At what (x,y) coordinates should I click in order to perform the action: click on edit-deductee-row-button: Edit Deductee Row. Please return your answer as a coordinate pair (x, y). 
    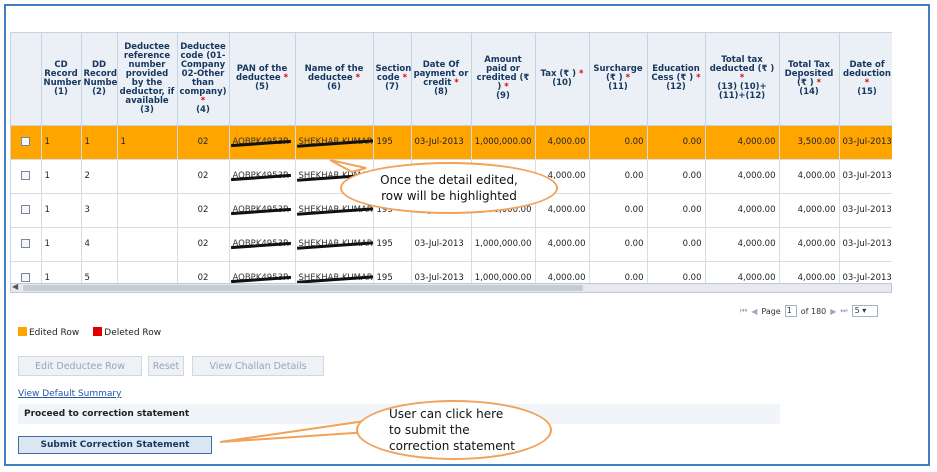
    Looking at the image, I should click on (80, 366).